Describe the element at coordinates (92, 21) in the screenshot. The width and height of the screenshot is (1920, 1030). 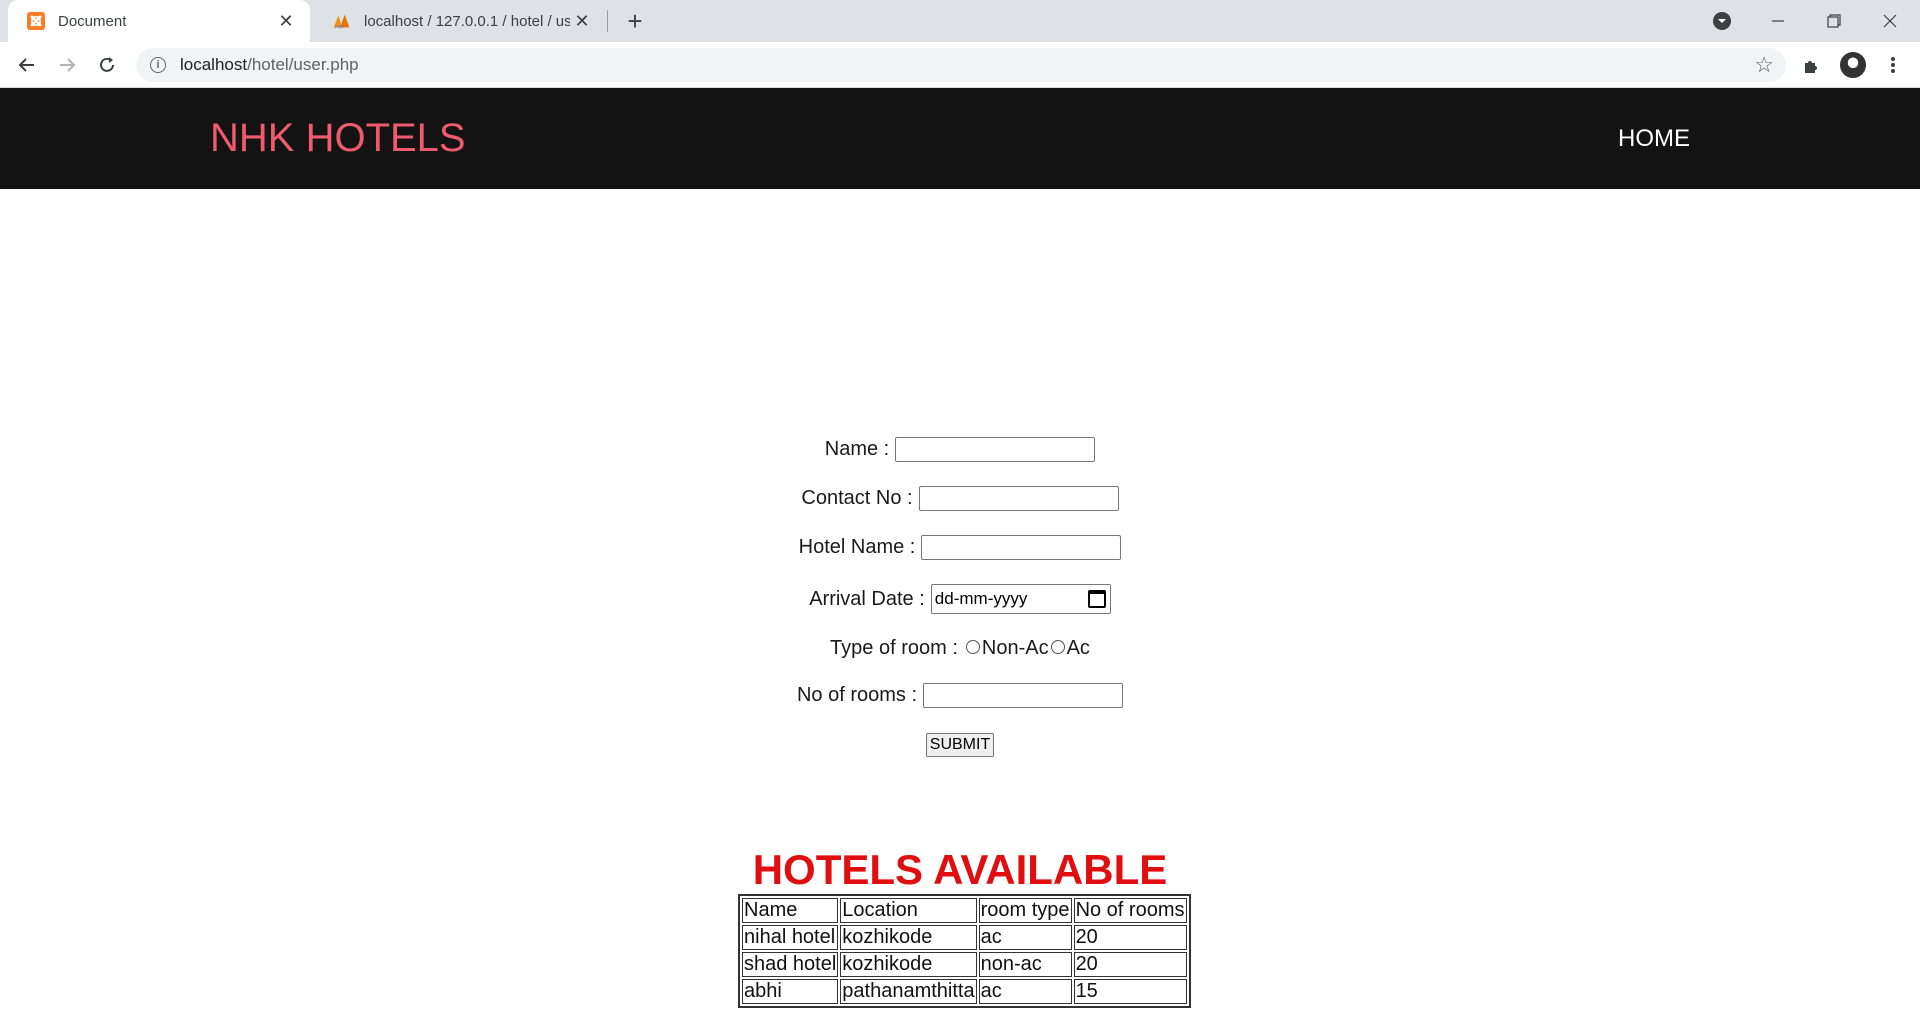
I see `browser-tab-title: Document` at that location.